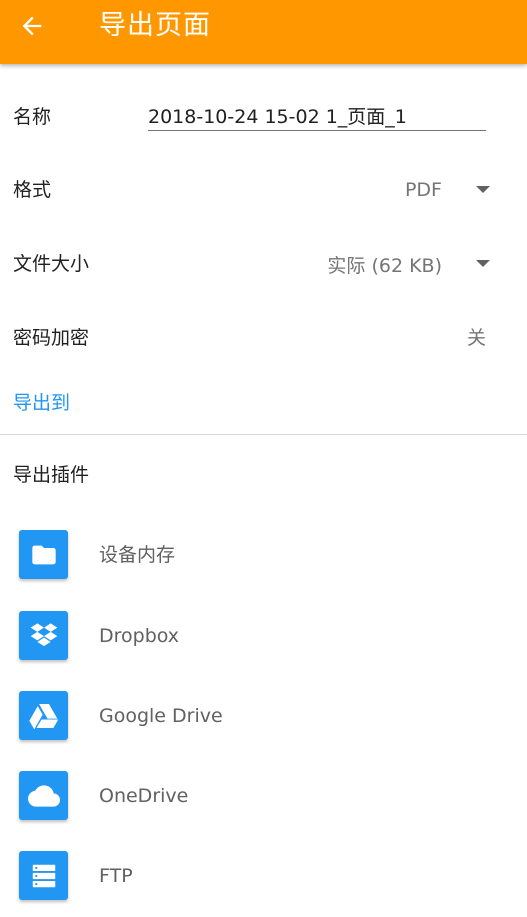 This screenshot has width=527, height=917. Describe the element at coordinates (263, 716) in the screenshot. I see `plugin-item-google-drive: Google Drive` at that location.